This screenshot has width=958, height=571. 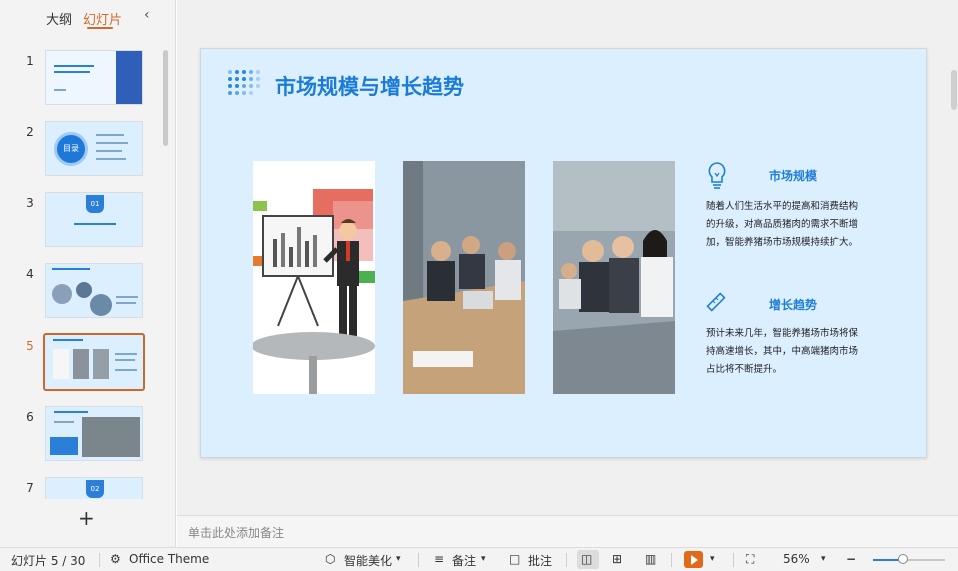 I want to click on meeting-photo, so click(x=464, y=277).